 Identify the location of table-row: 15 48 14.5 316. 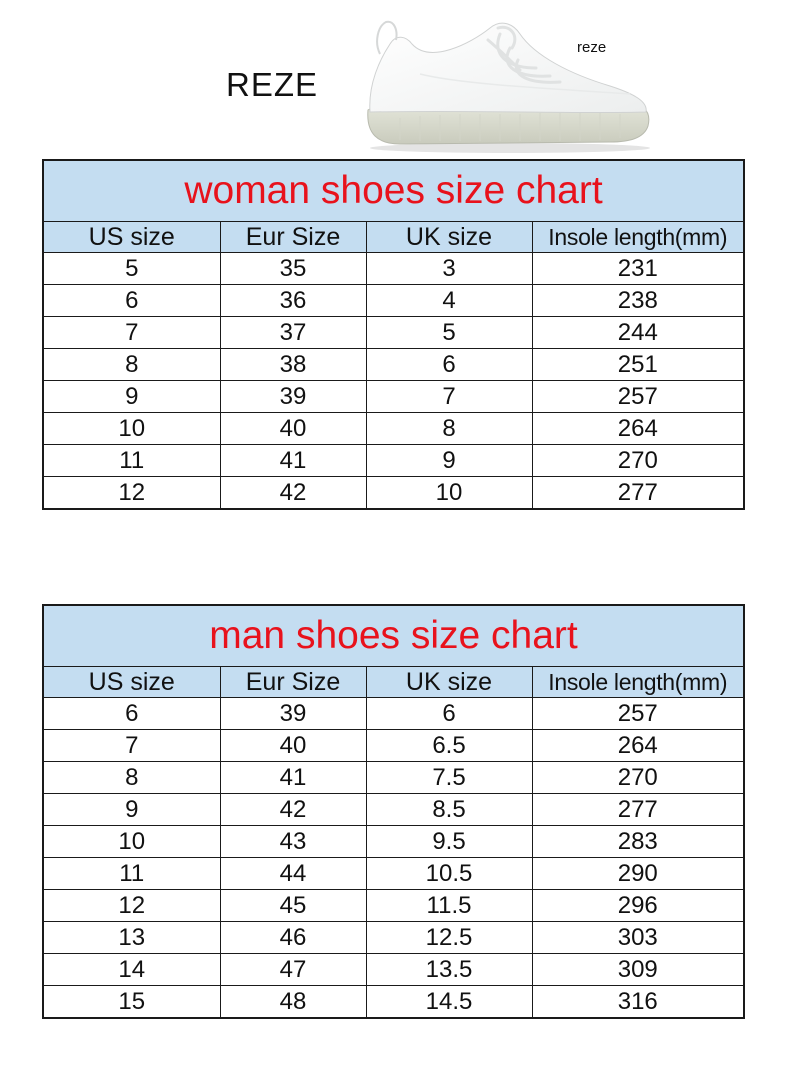
(393, 1002).